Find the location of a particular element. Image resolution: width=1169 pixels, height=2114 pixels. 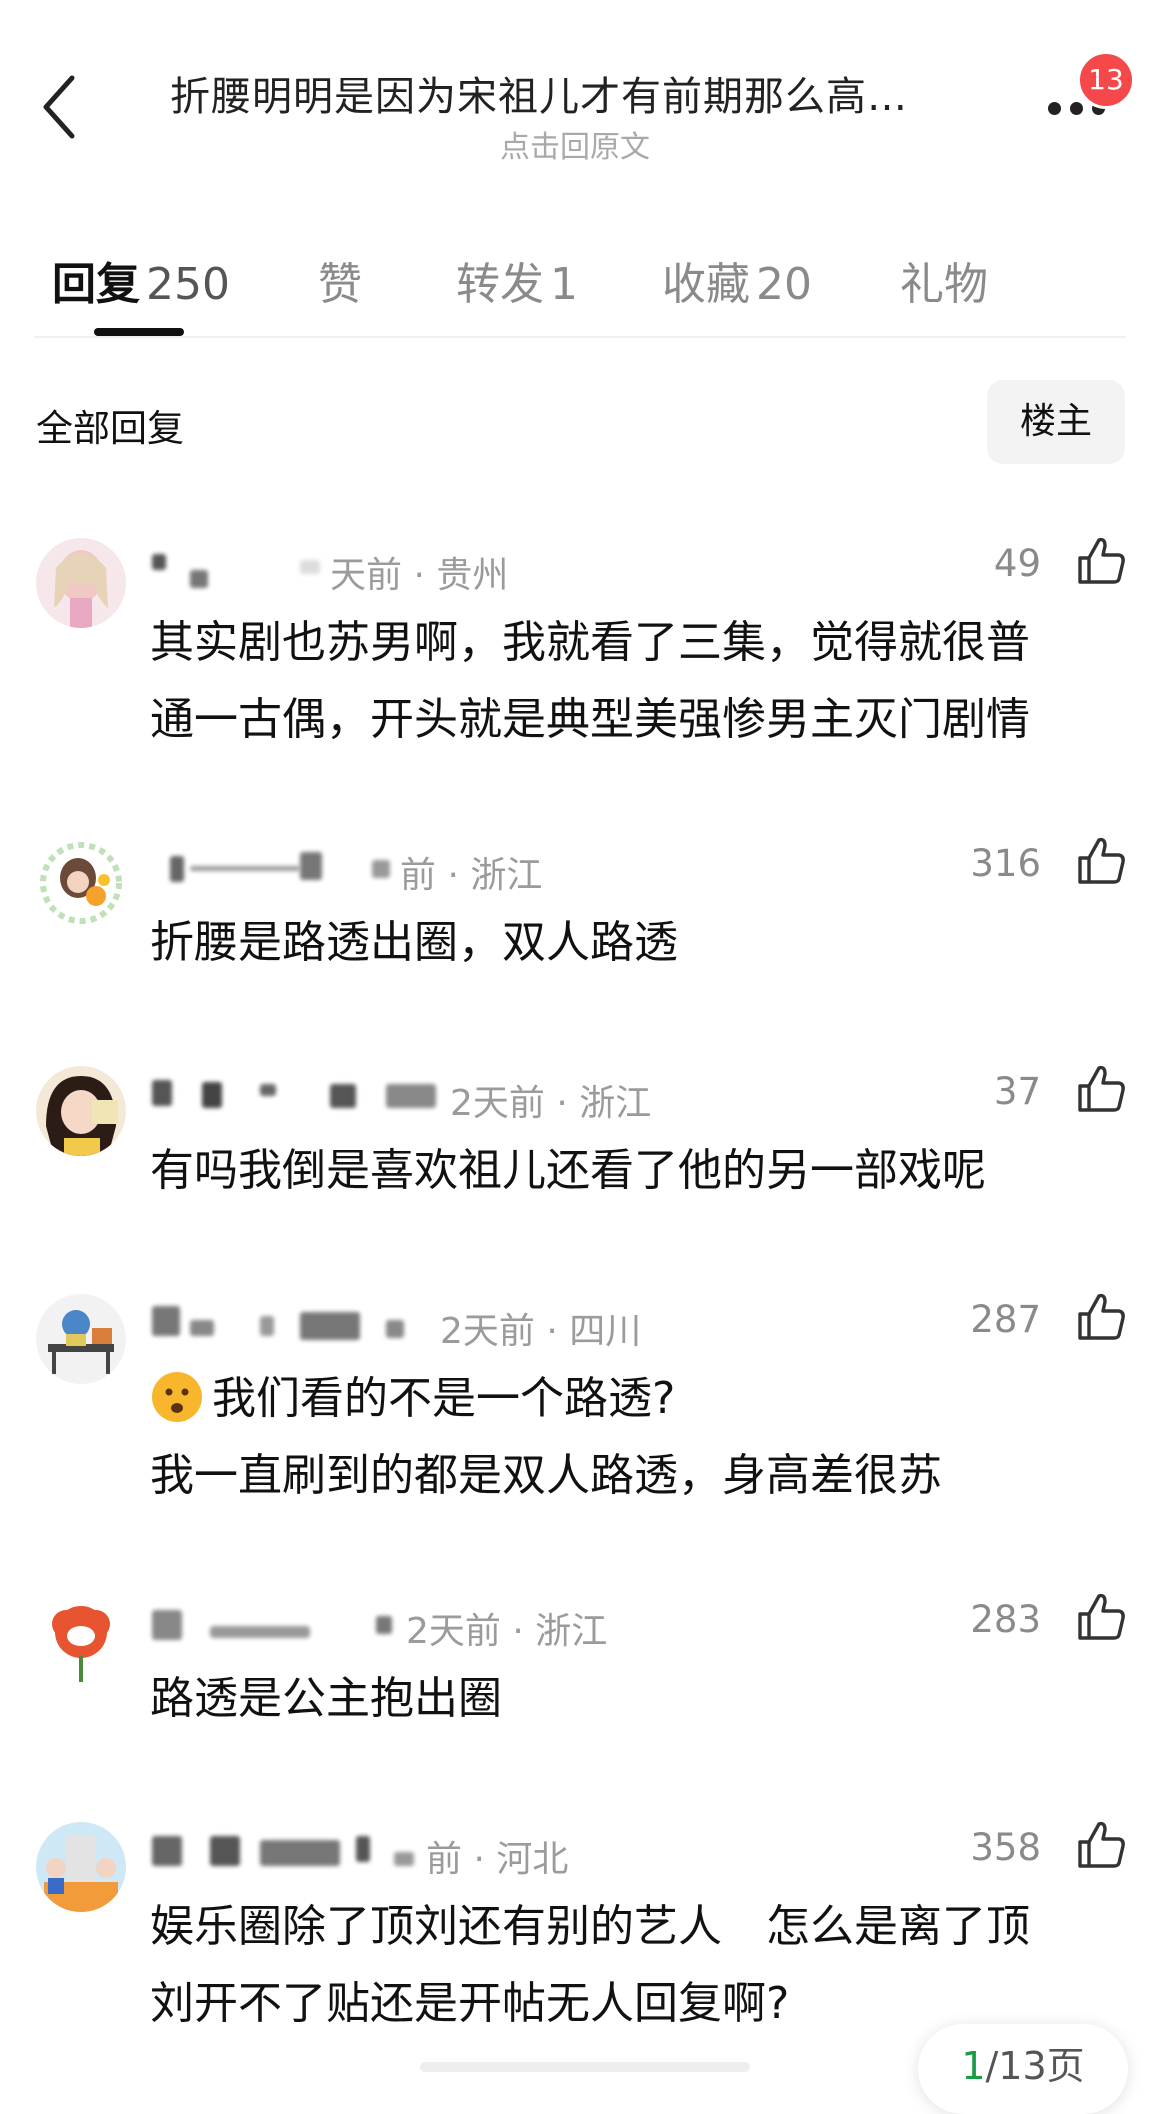

tab-favorites: 收藏 20 is located at coordinates (737, 280).